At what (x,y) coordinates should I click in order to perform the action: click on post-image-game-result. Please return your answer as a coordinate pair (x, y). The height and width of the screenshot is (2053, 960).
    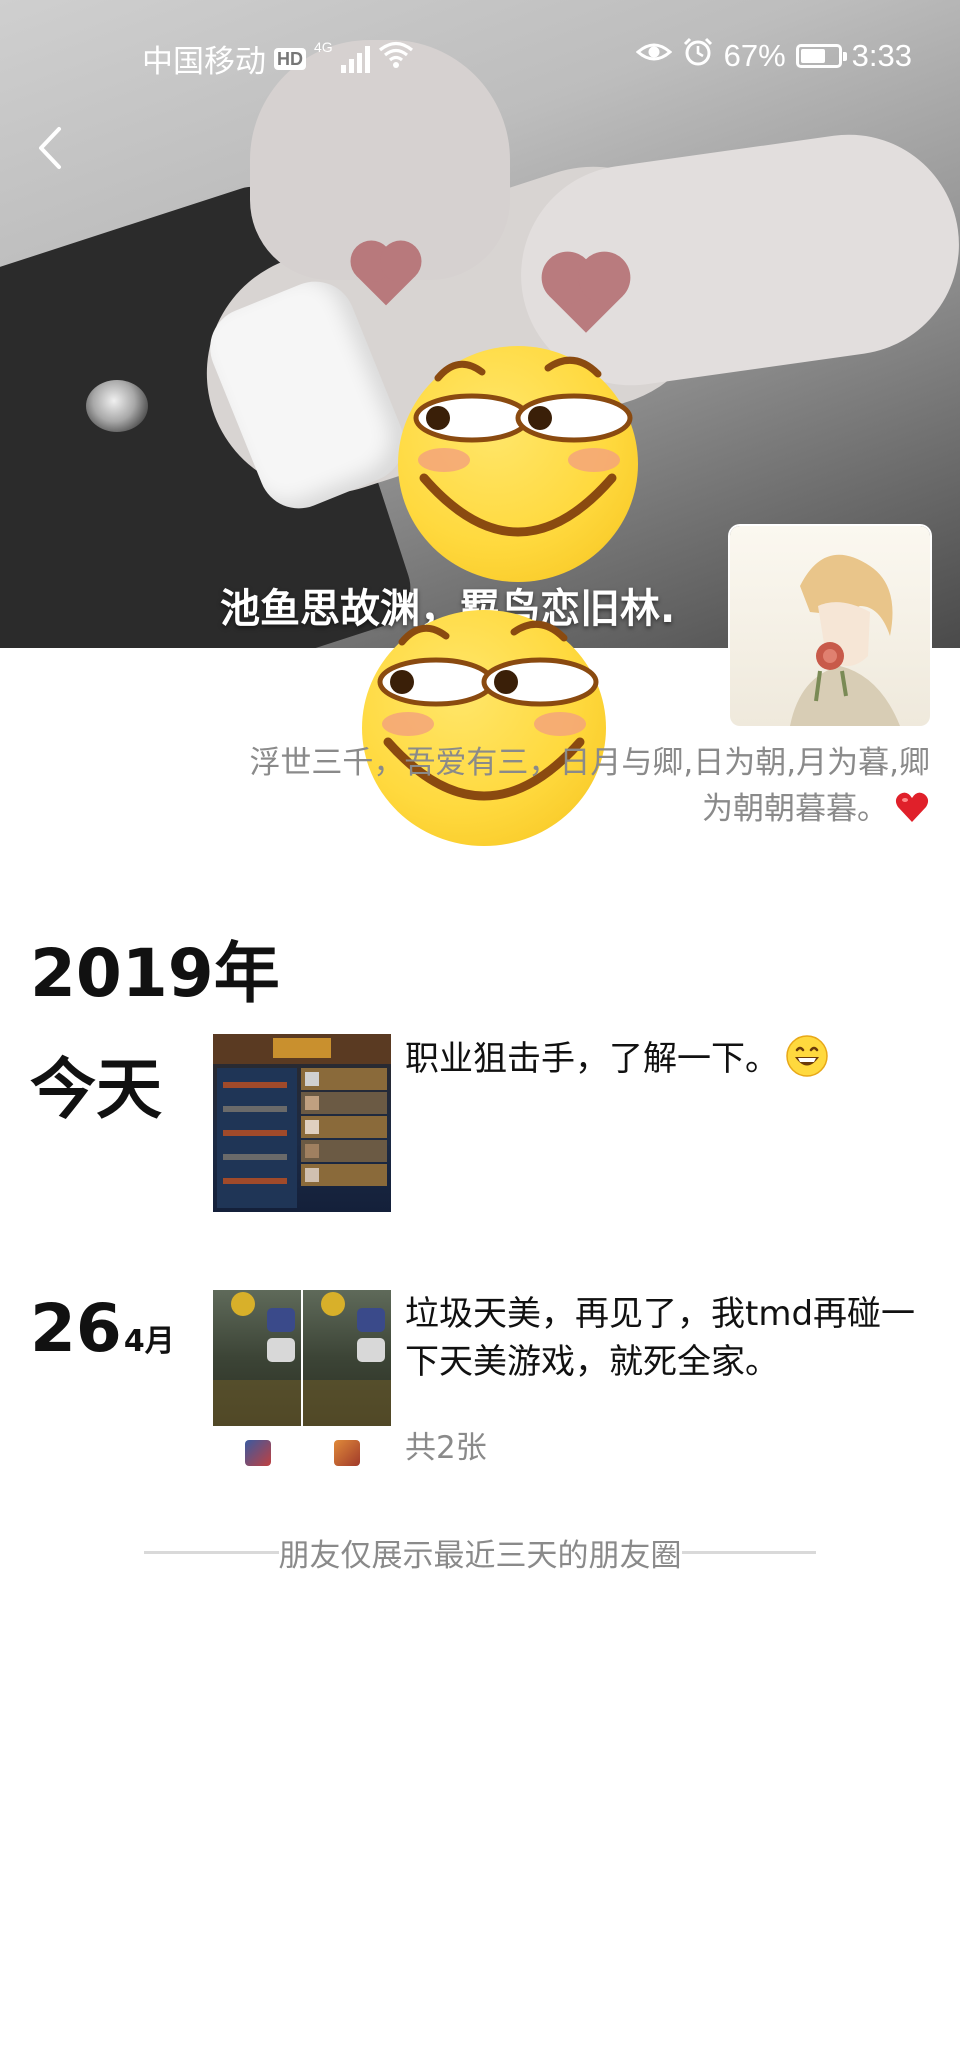
    Looking at the image, I should click on (302, 1123).